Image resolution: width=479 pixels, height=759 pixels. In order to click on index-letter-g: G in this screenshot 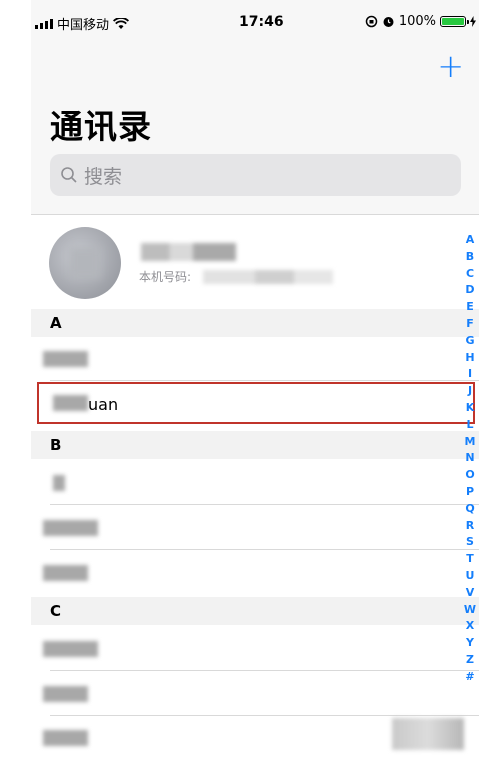, I will do `click(470, 341)`.